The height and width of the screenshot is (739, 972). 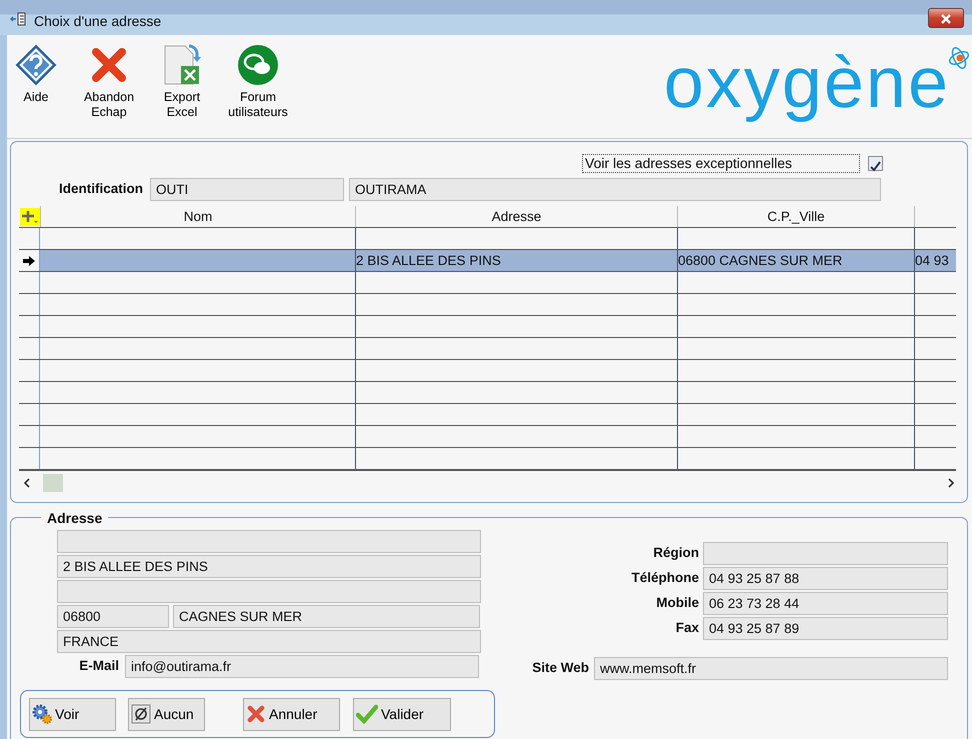 What do you see at coordinates (825, 553) in the screenshot?
I see `contact-field` at bounding box center [825, 553].